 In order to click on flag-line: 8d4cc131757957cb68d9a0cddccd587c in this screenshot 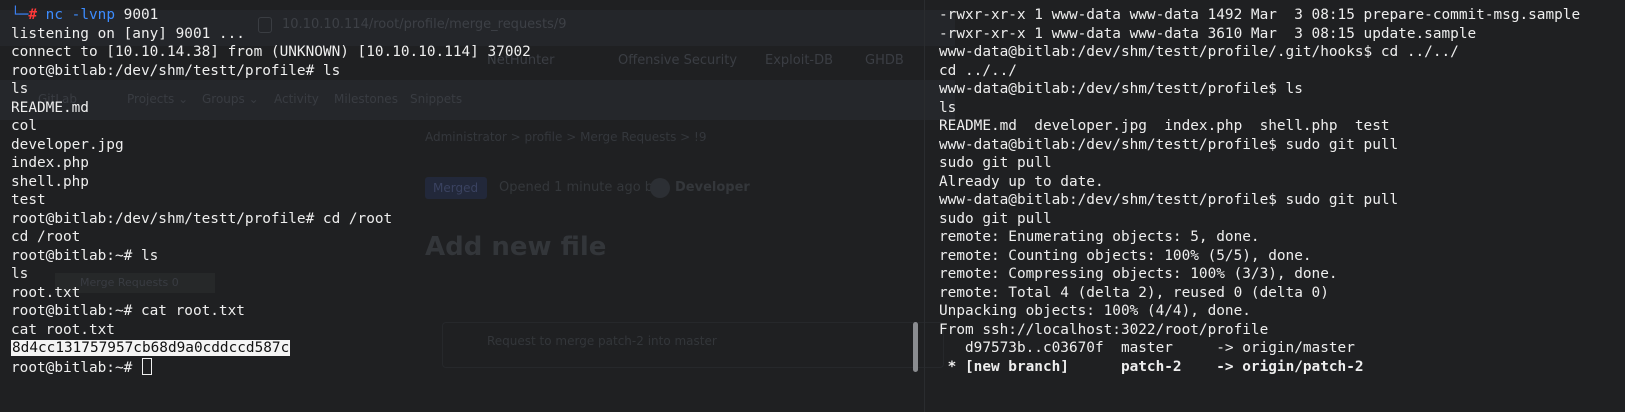, I will do `click(271, 348)`.